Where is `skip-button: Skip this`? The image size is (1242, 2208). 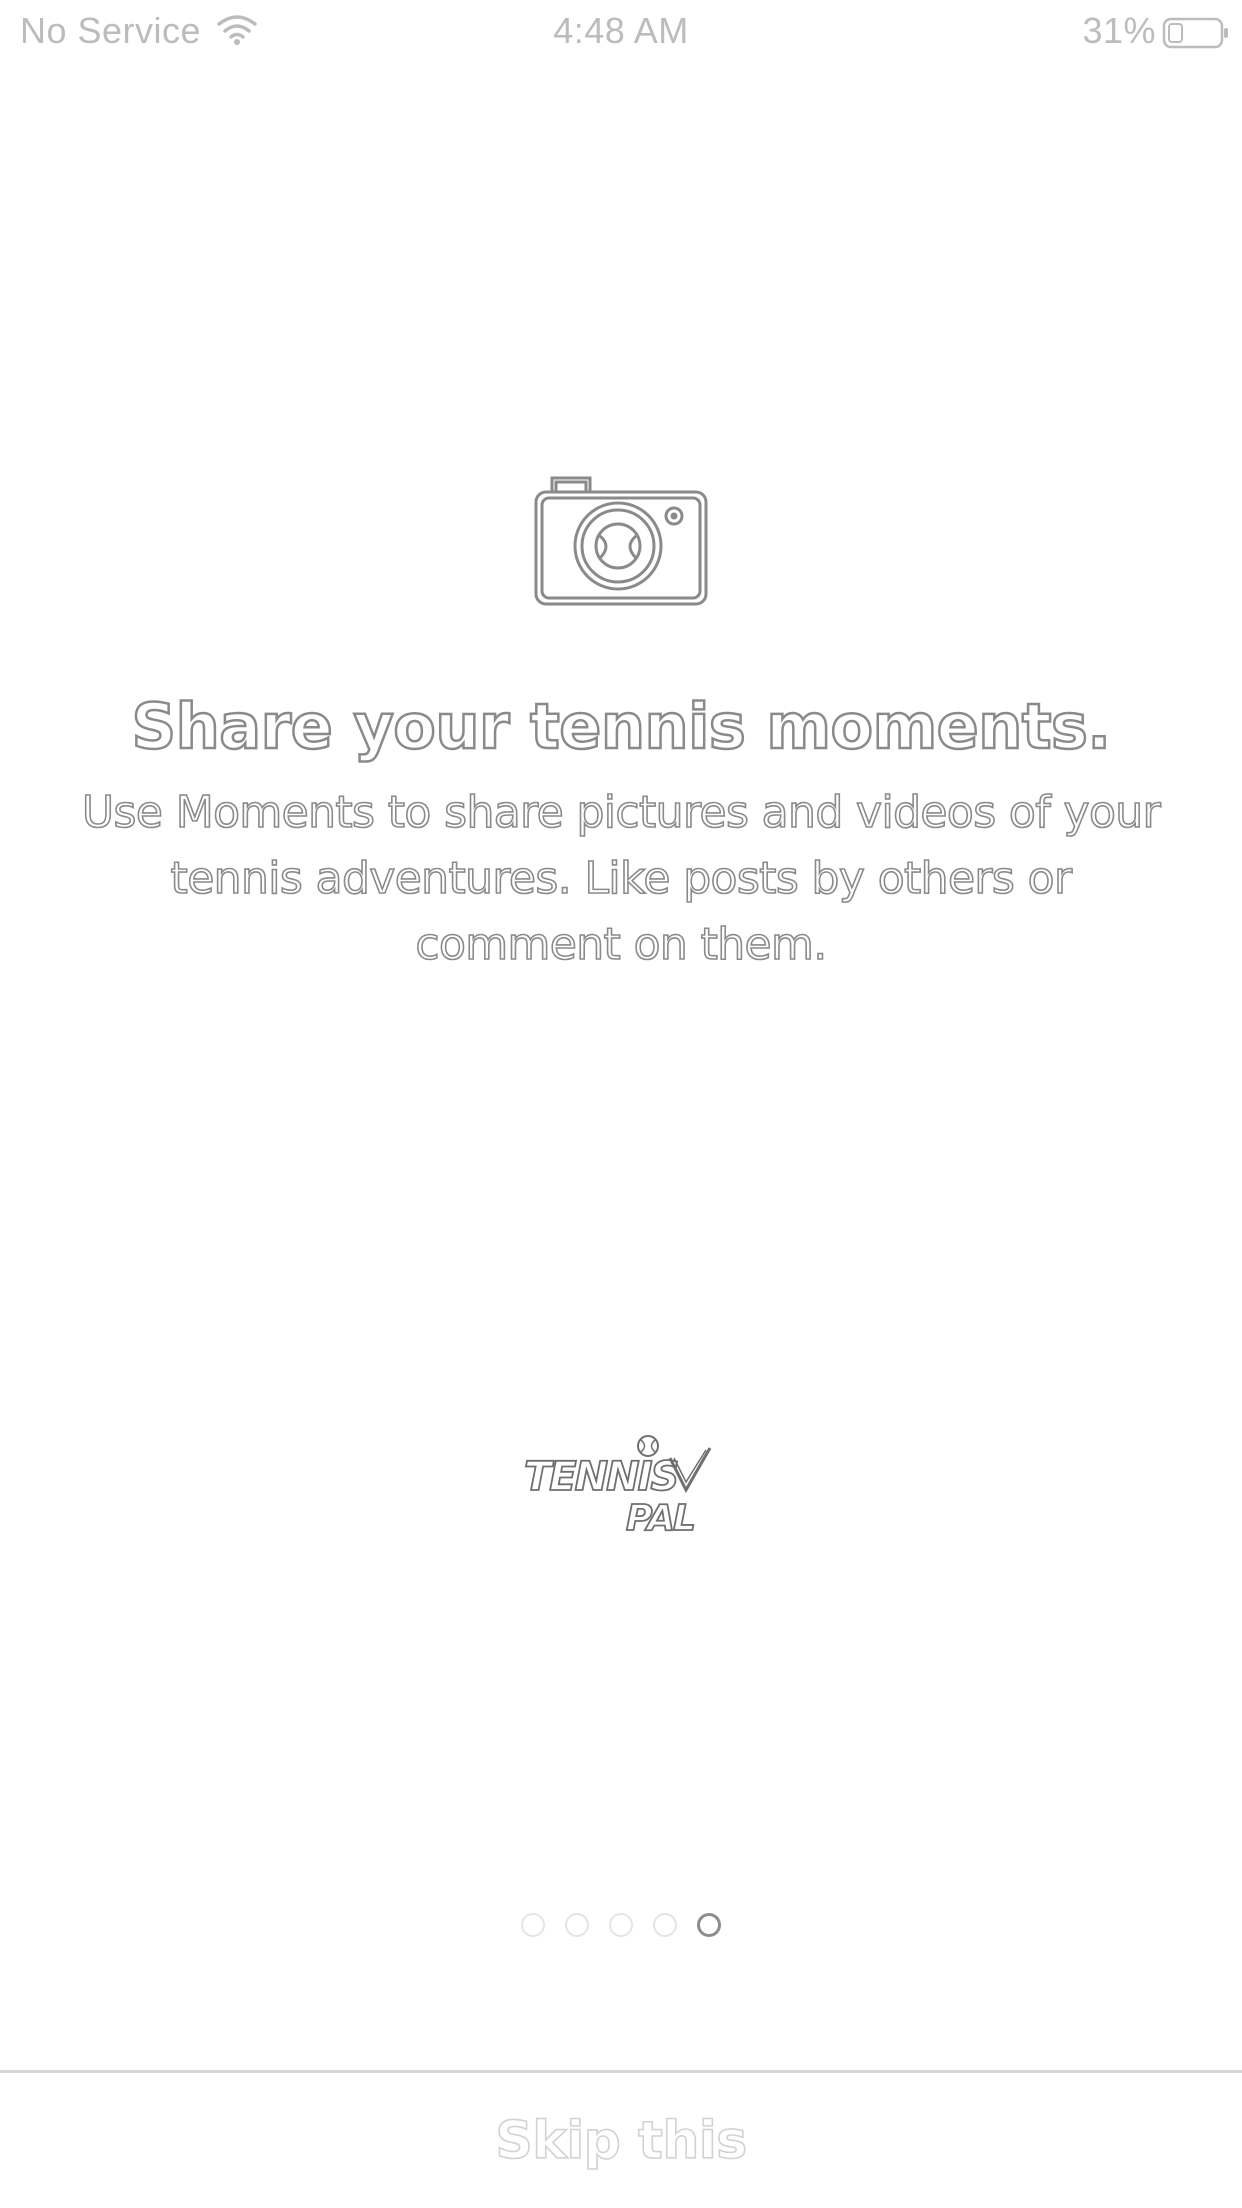
skip-button: Skip this is located at coordinates (621, 2140).